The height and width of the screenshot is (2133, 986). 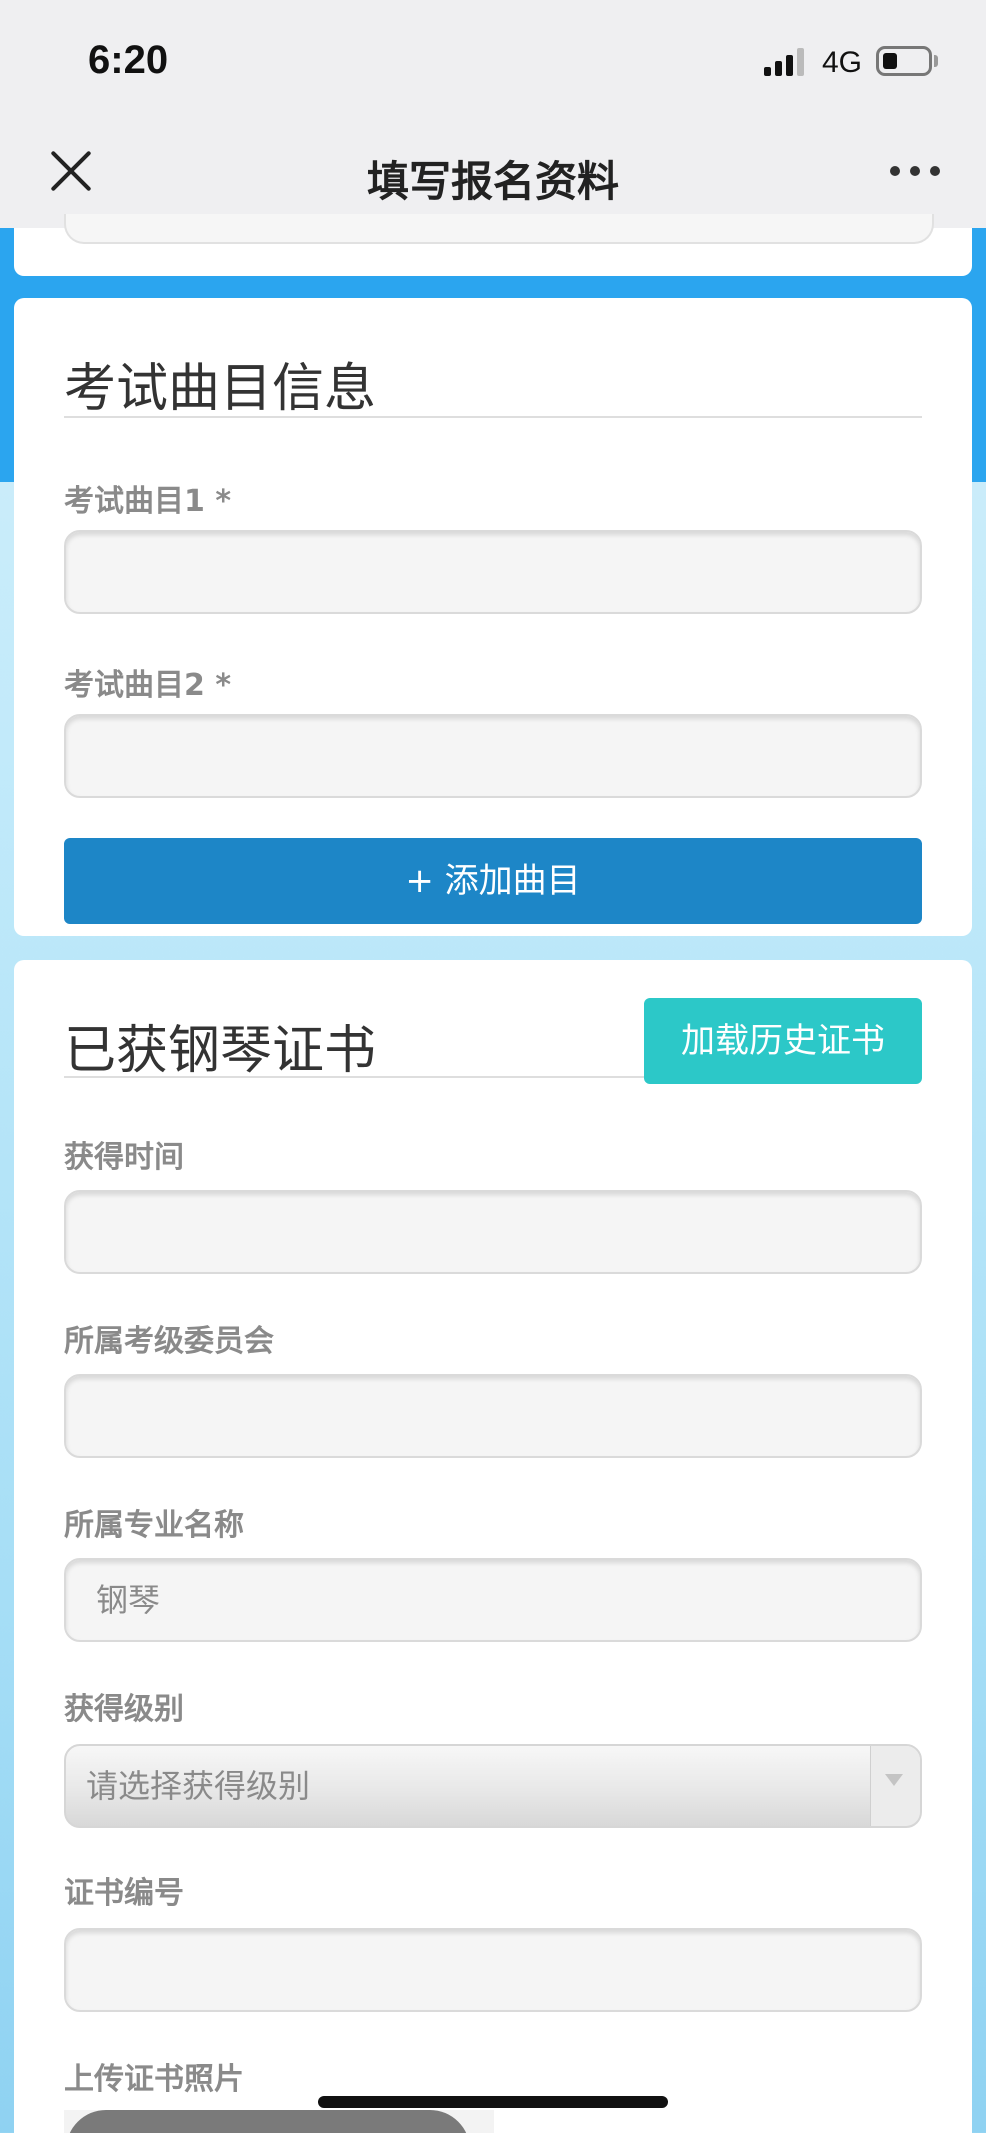 I want to click on status-bar: 6:20 4G, so click(x=493, y=60).